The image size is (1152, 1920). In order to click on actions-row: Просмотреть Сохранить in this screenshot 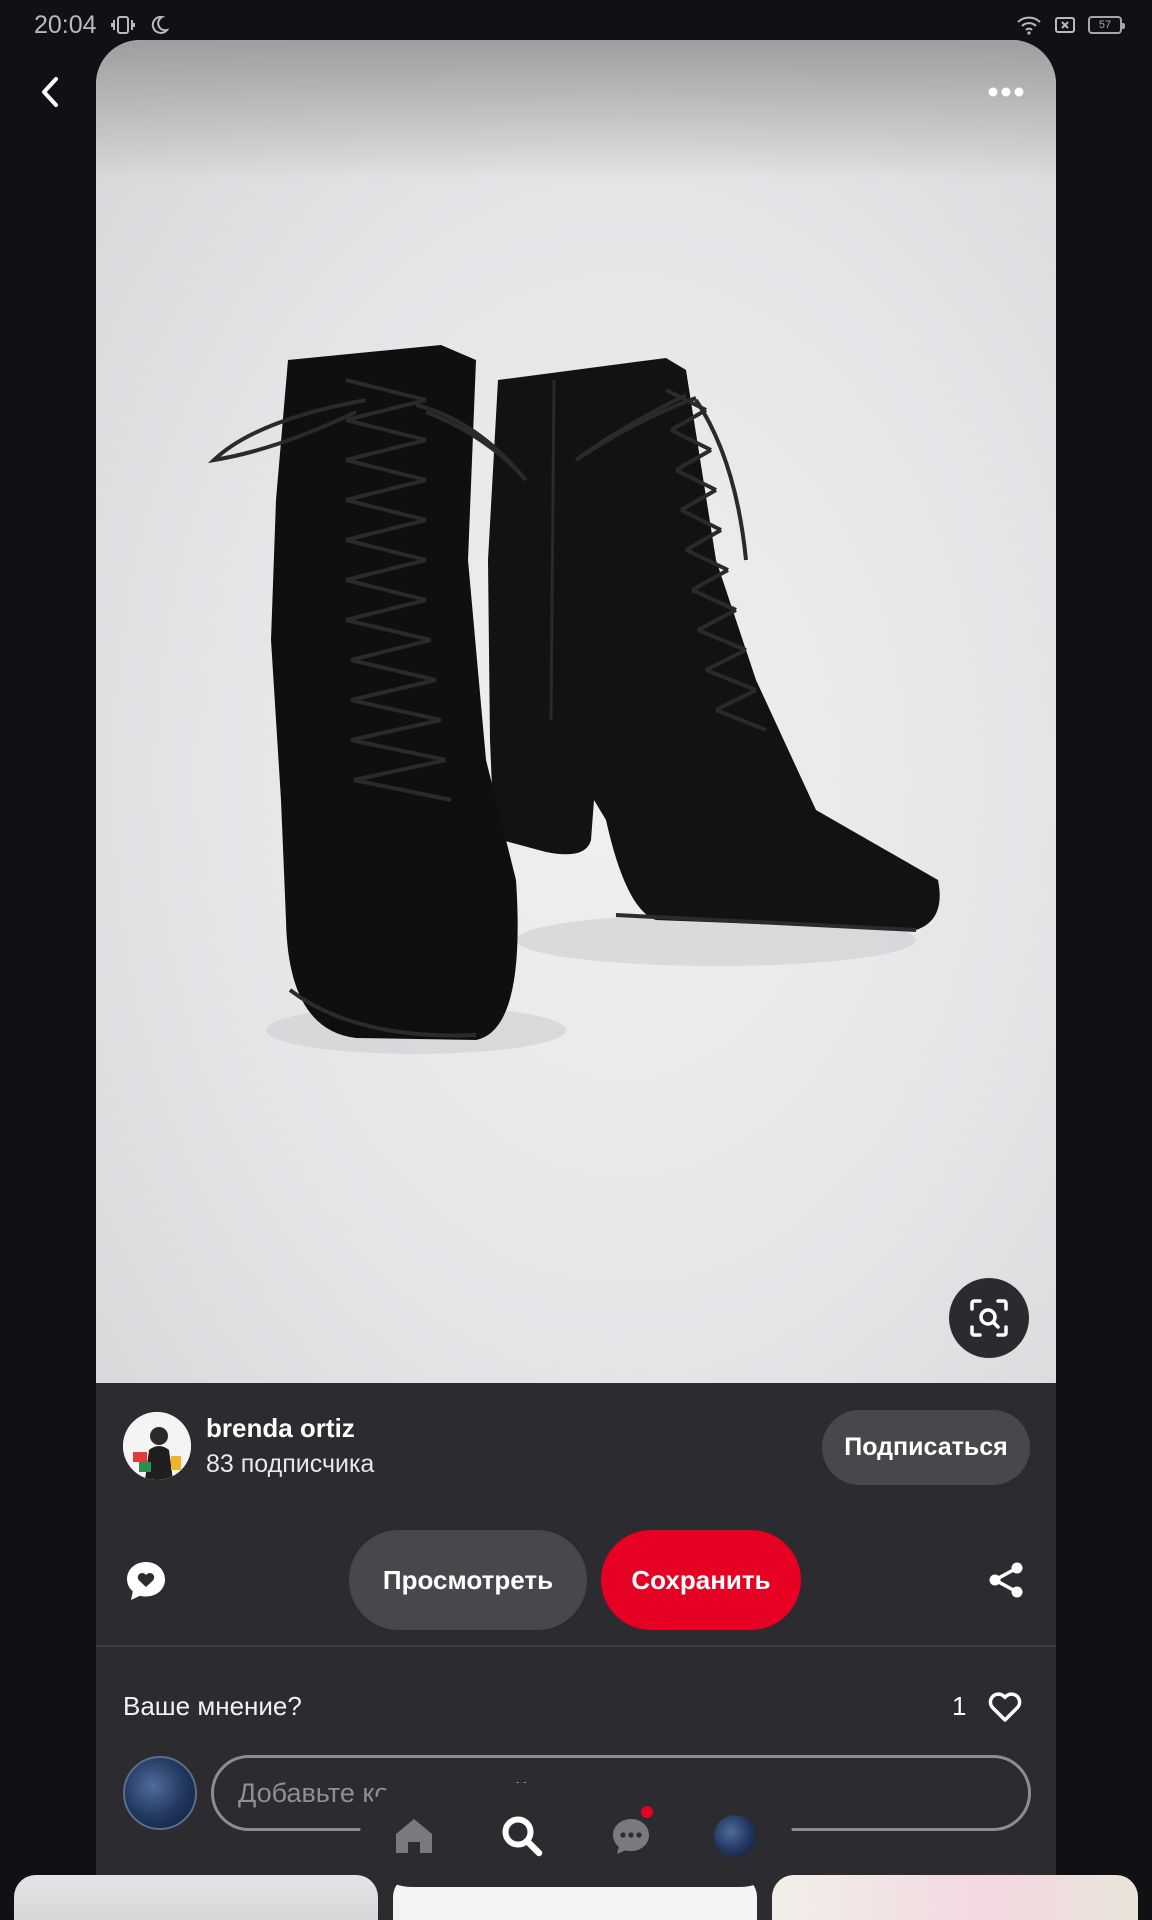, I will do `click(576, 1579)`.